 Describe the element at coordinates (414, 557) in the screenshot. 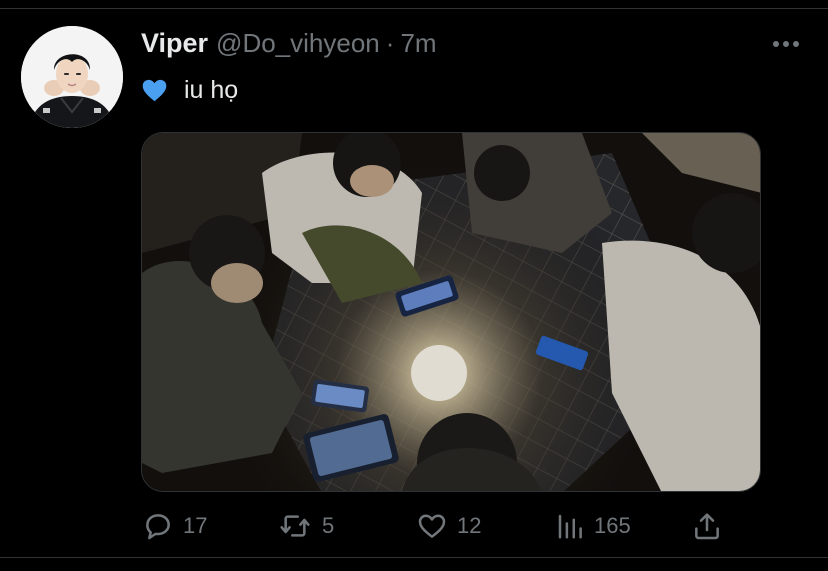

I see `bottom-divider` at that location.